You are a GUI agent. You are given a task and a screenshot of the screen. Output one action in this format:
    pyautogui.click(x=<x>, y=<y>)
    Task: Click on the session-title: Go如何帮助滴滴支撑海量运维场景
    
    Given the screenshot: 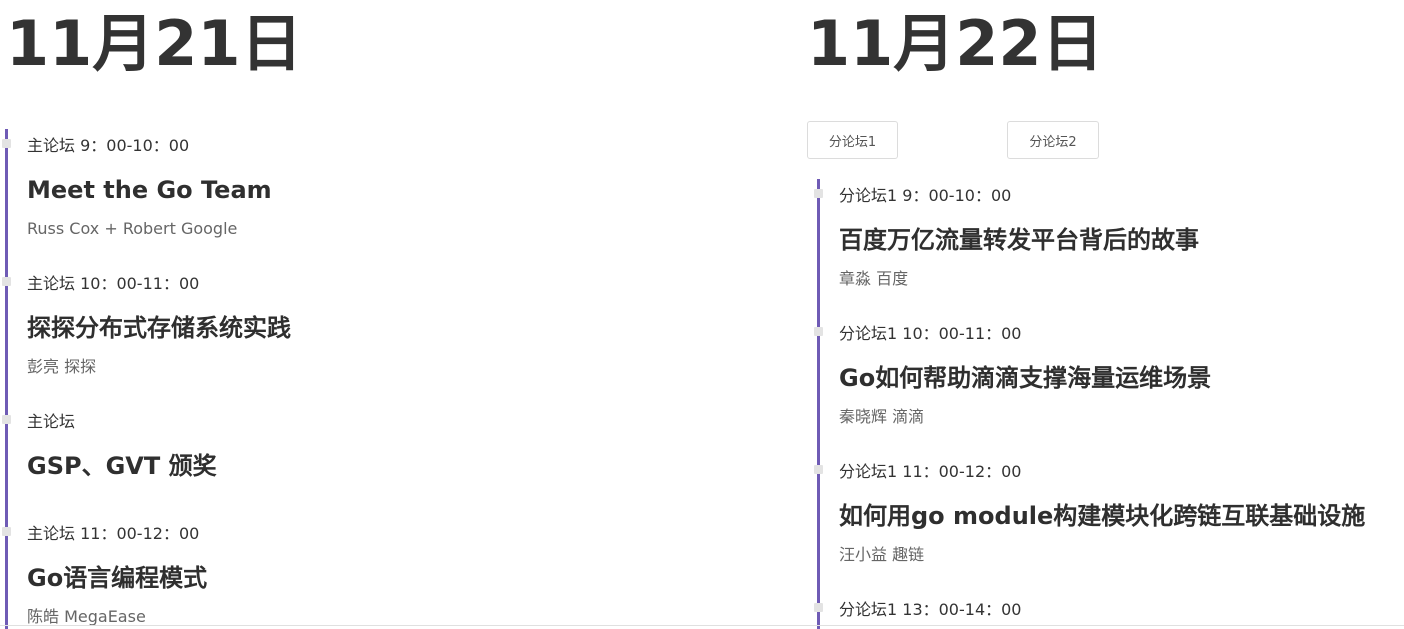 What is the action you would take?
    pyautogui.click(x=1025, y=378)
    